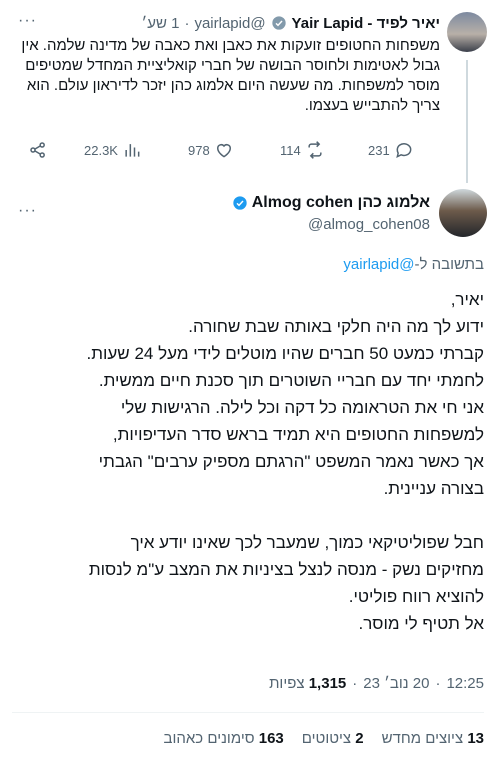  I want to click on text-line: בצורה עניינית., so click(433, 488).